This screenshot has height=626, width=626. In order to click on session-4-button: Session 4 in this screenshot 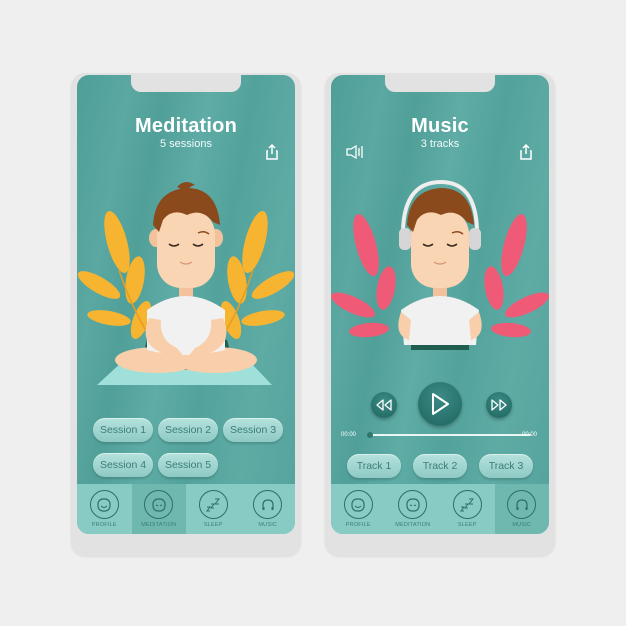, I will do `click(123, 465)`.